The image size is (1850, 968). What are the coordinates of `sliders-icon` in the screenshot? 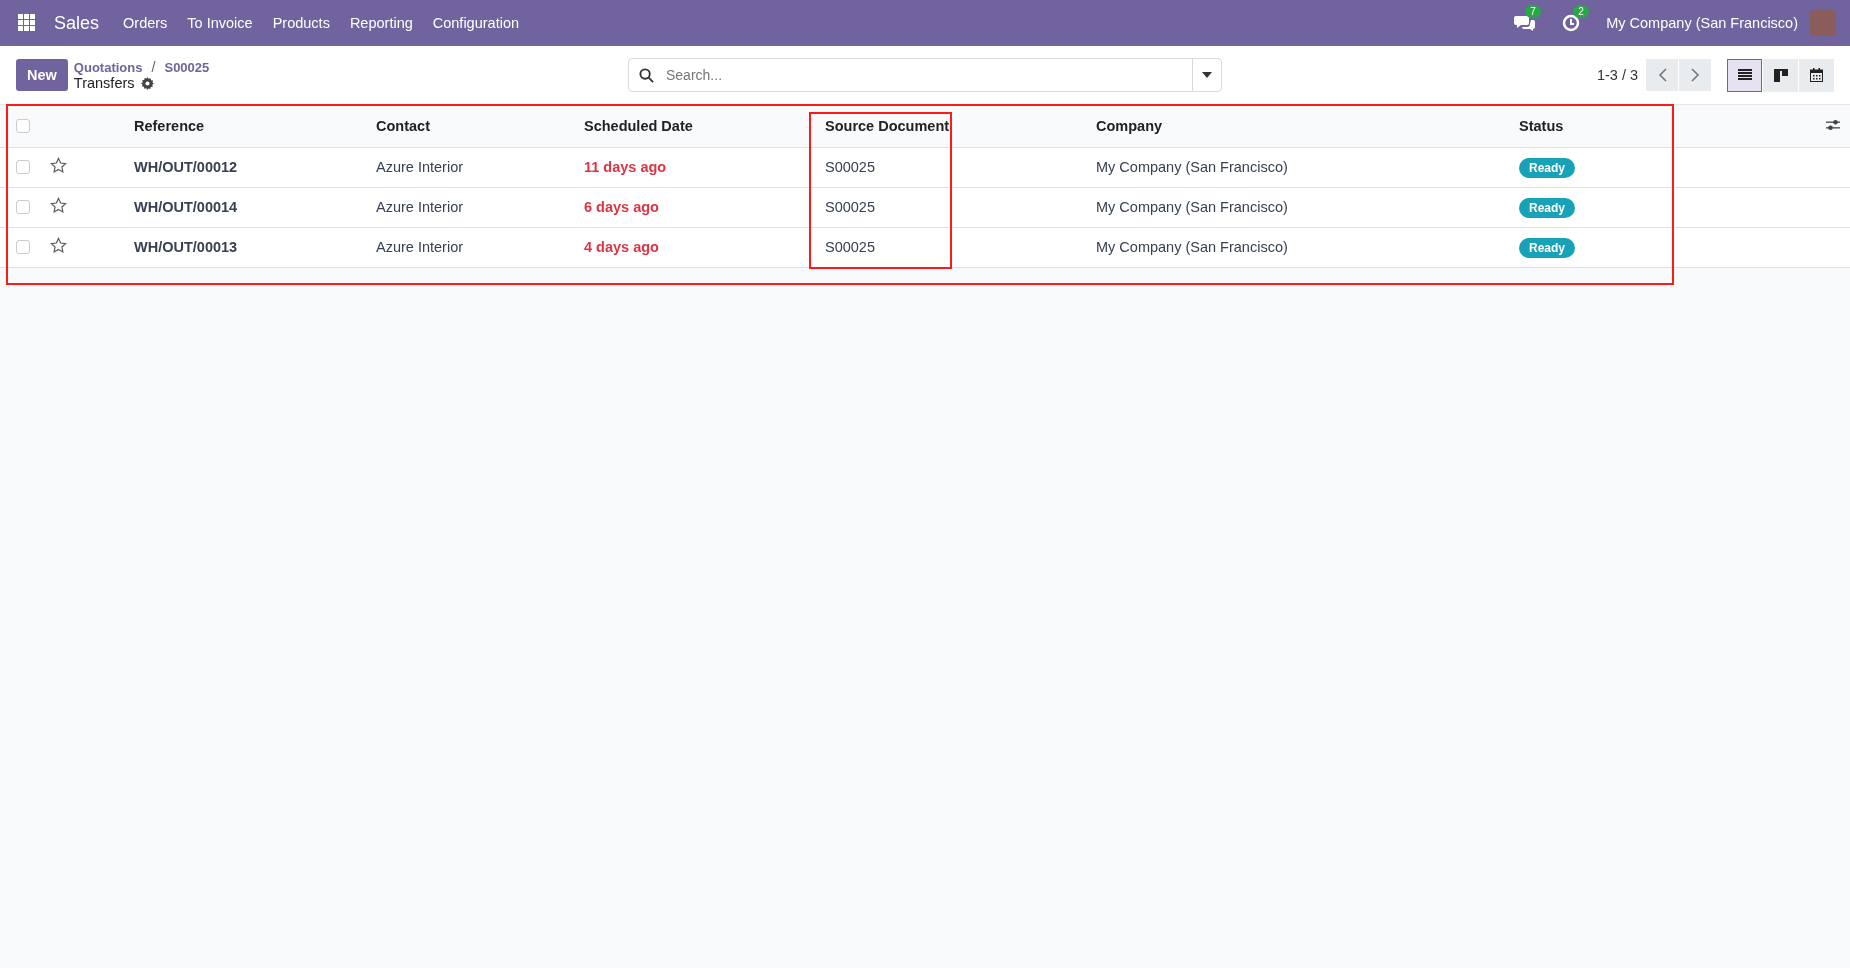 It's located at (1833, 124).